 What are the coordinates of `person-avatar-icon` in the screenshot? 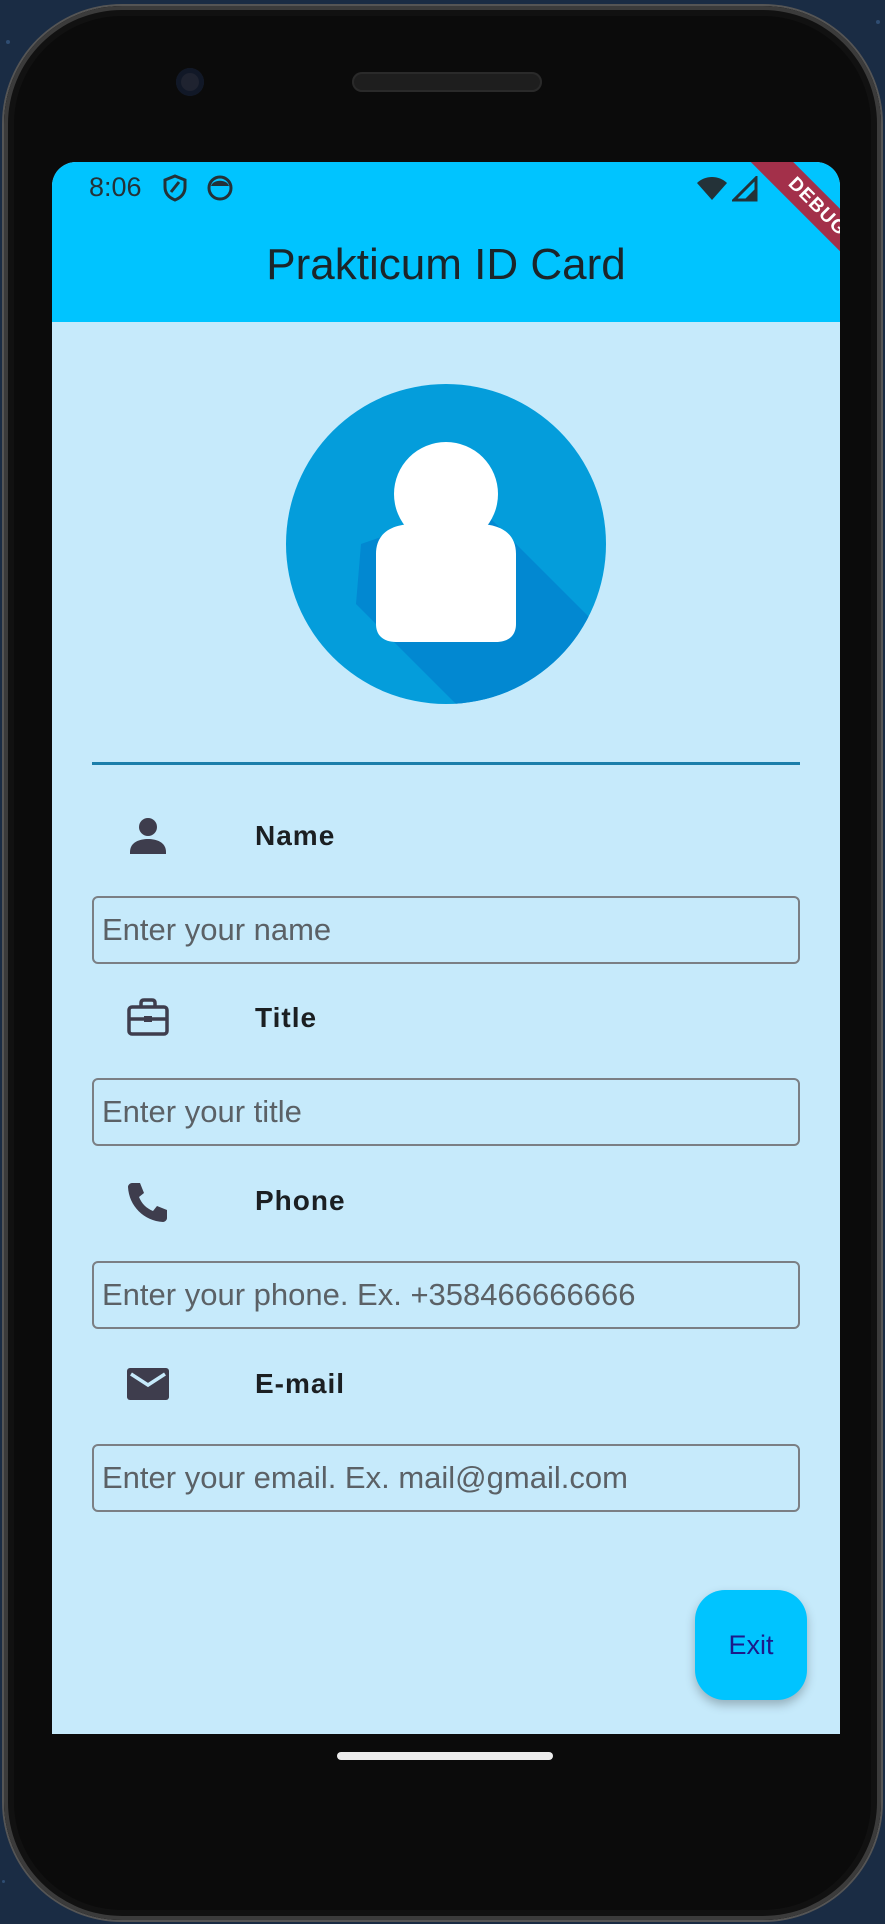 It's located at (481, 573).